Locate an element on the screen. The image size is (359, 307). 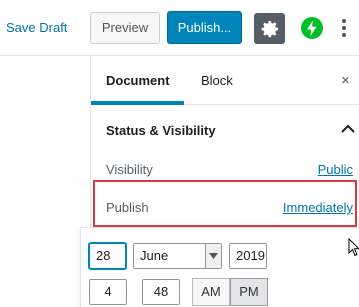
visibility-label: Visibility is located at coordinates (129, 169).